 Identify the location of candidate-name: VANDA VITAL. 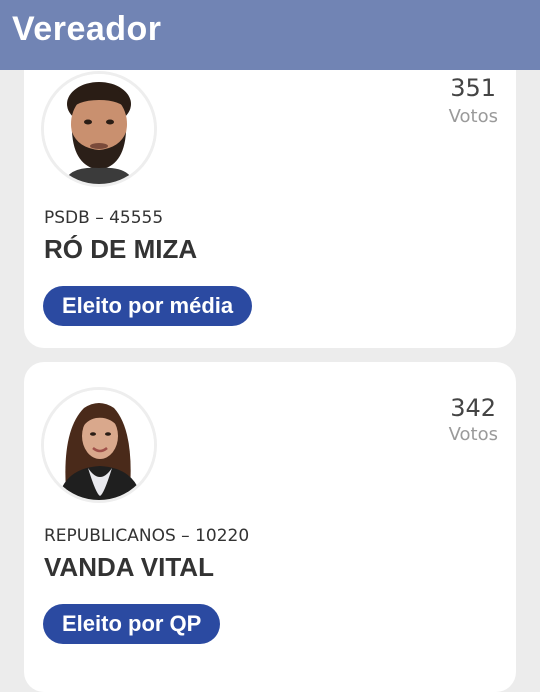
(129, 567).